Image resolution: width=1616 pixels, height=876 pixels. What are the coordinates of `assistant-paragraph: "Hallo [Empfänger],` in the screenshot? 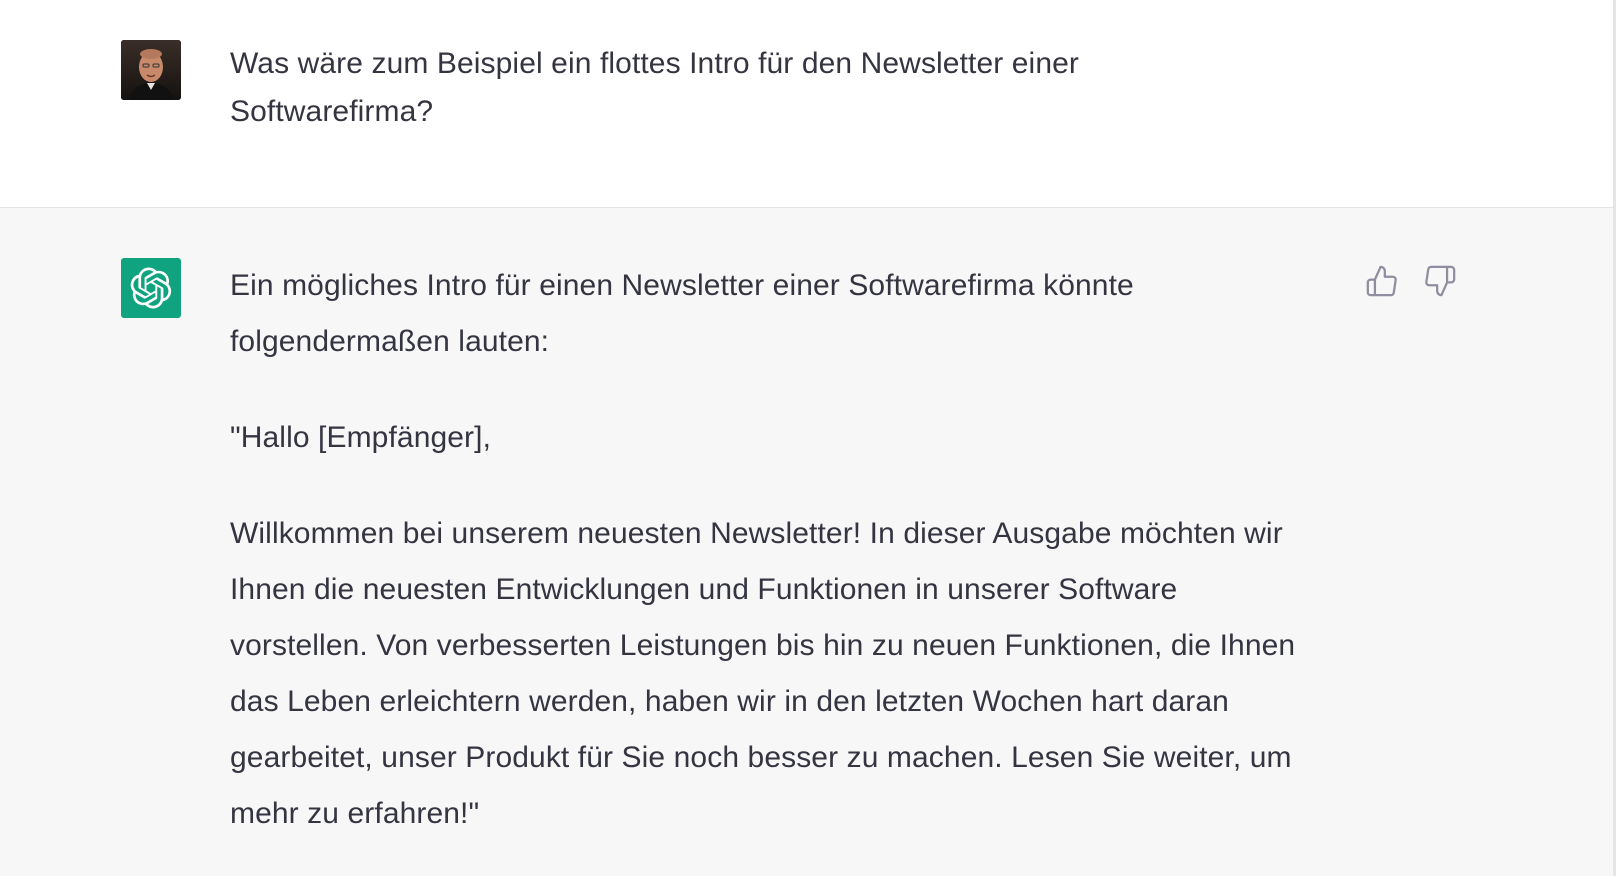 It's located at (361, 437).